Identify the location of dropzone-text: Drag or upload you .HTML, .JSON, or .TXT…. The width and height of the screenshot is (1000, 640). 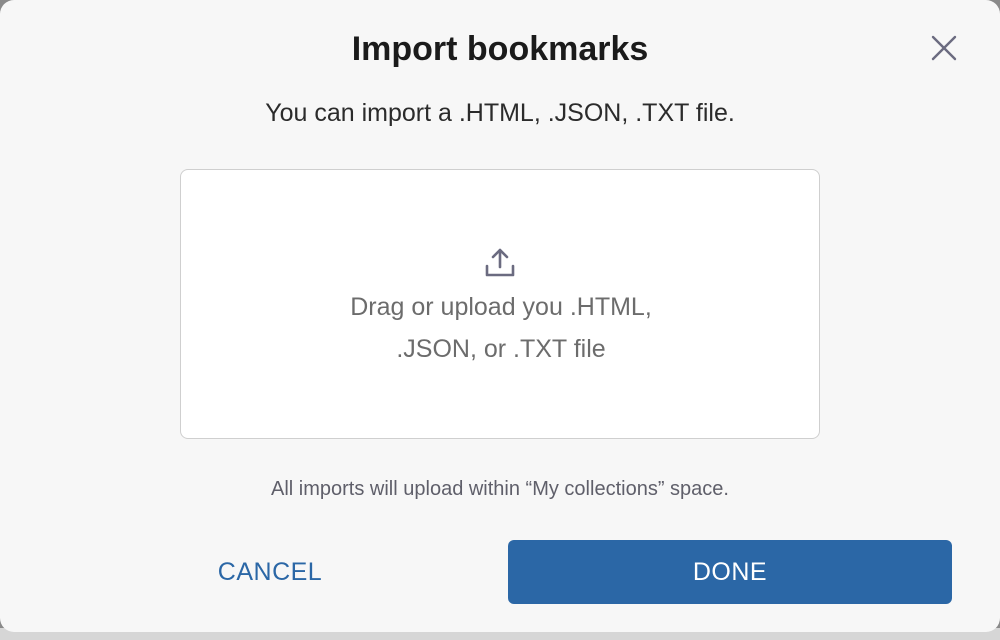
(501, 328).